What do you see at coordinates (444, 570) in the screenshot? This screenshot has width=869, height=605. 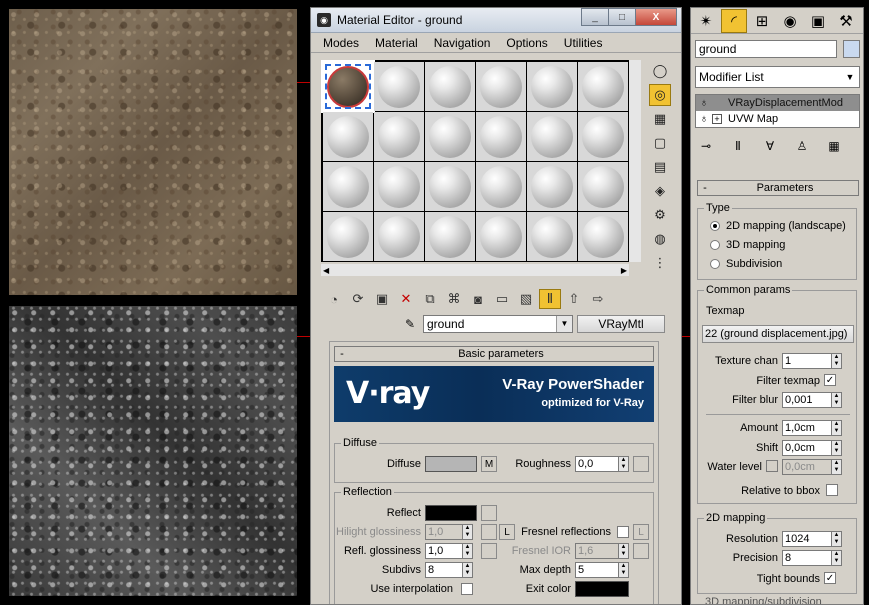 I see `subdivs-value: 8` at bounding box center [444, 570].